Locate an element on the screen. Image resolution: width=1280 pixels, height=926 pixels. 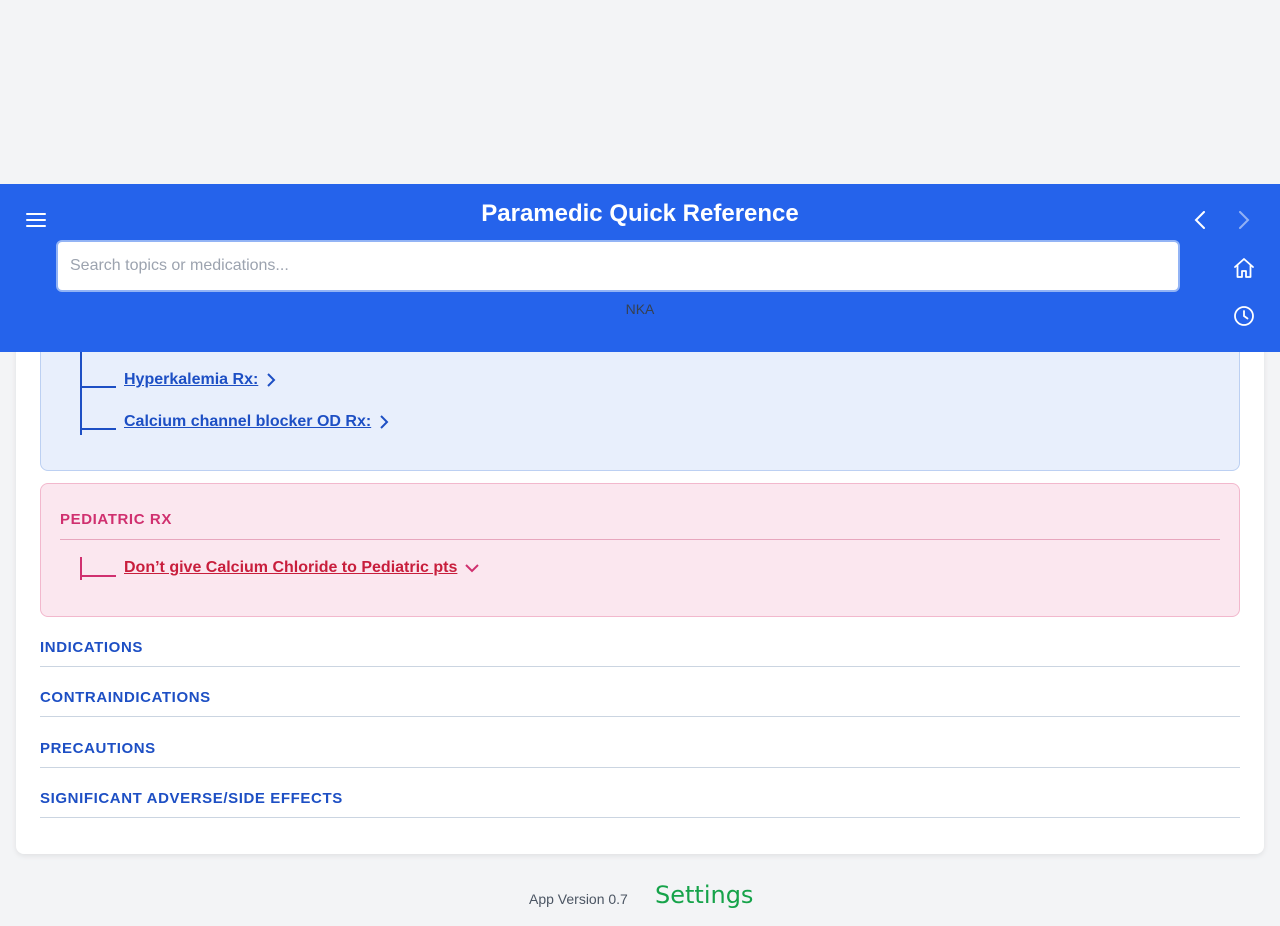
link-label: Calcium channel blocker OD Rx: is located at coordinates (248, 421).